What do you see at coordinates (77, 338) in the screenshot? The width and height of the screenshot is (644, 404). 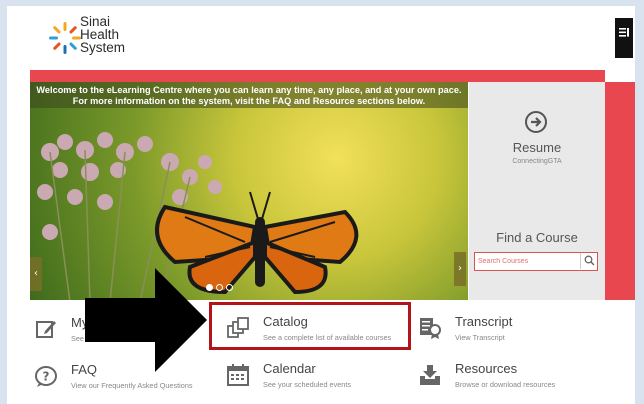 I see `nav-my-subtitle: See` at bounding box center [77, 338].